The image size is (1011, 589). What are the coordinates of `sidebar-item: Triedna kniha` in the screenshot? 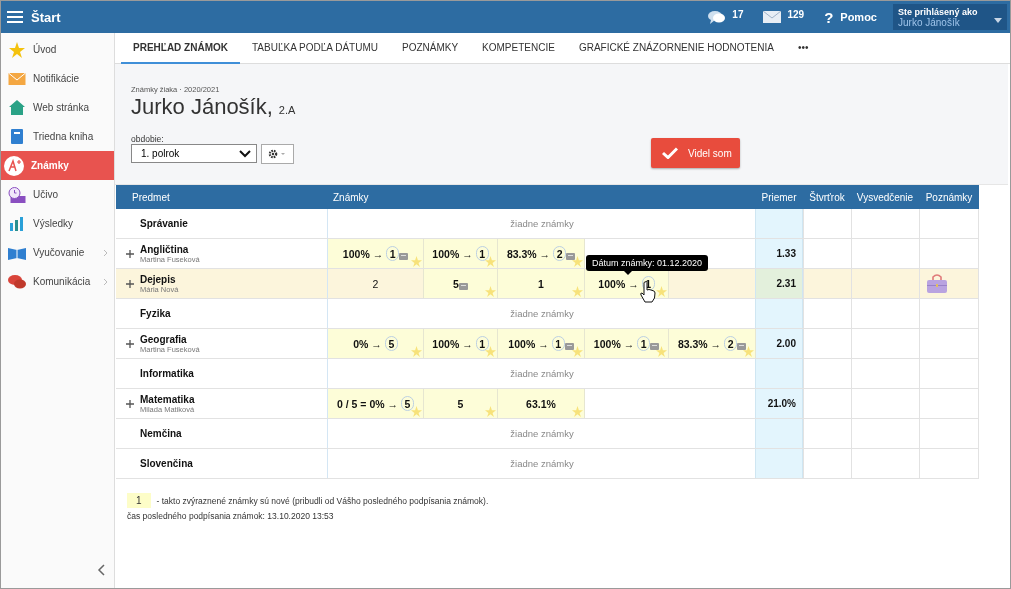 It's located at (57, 136).